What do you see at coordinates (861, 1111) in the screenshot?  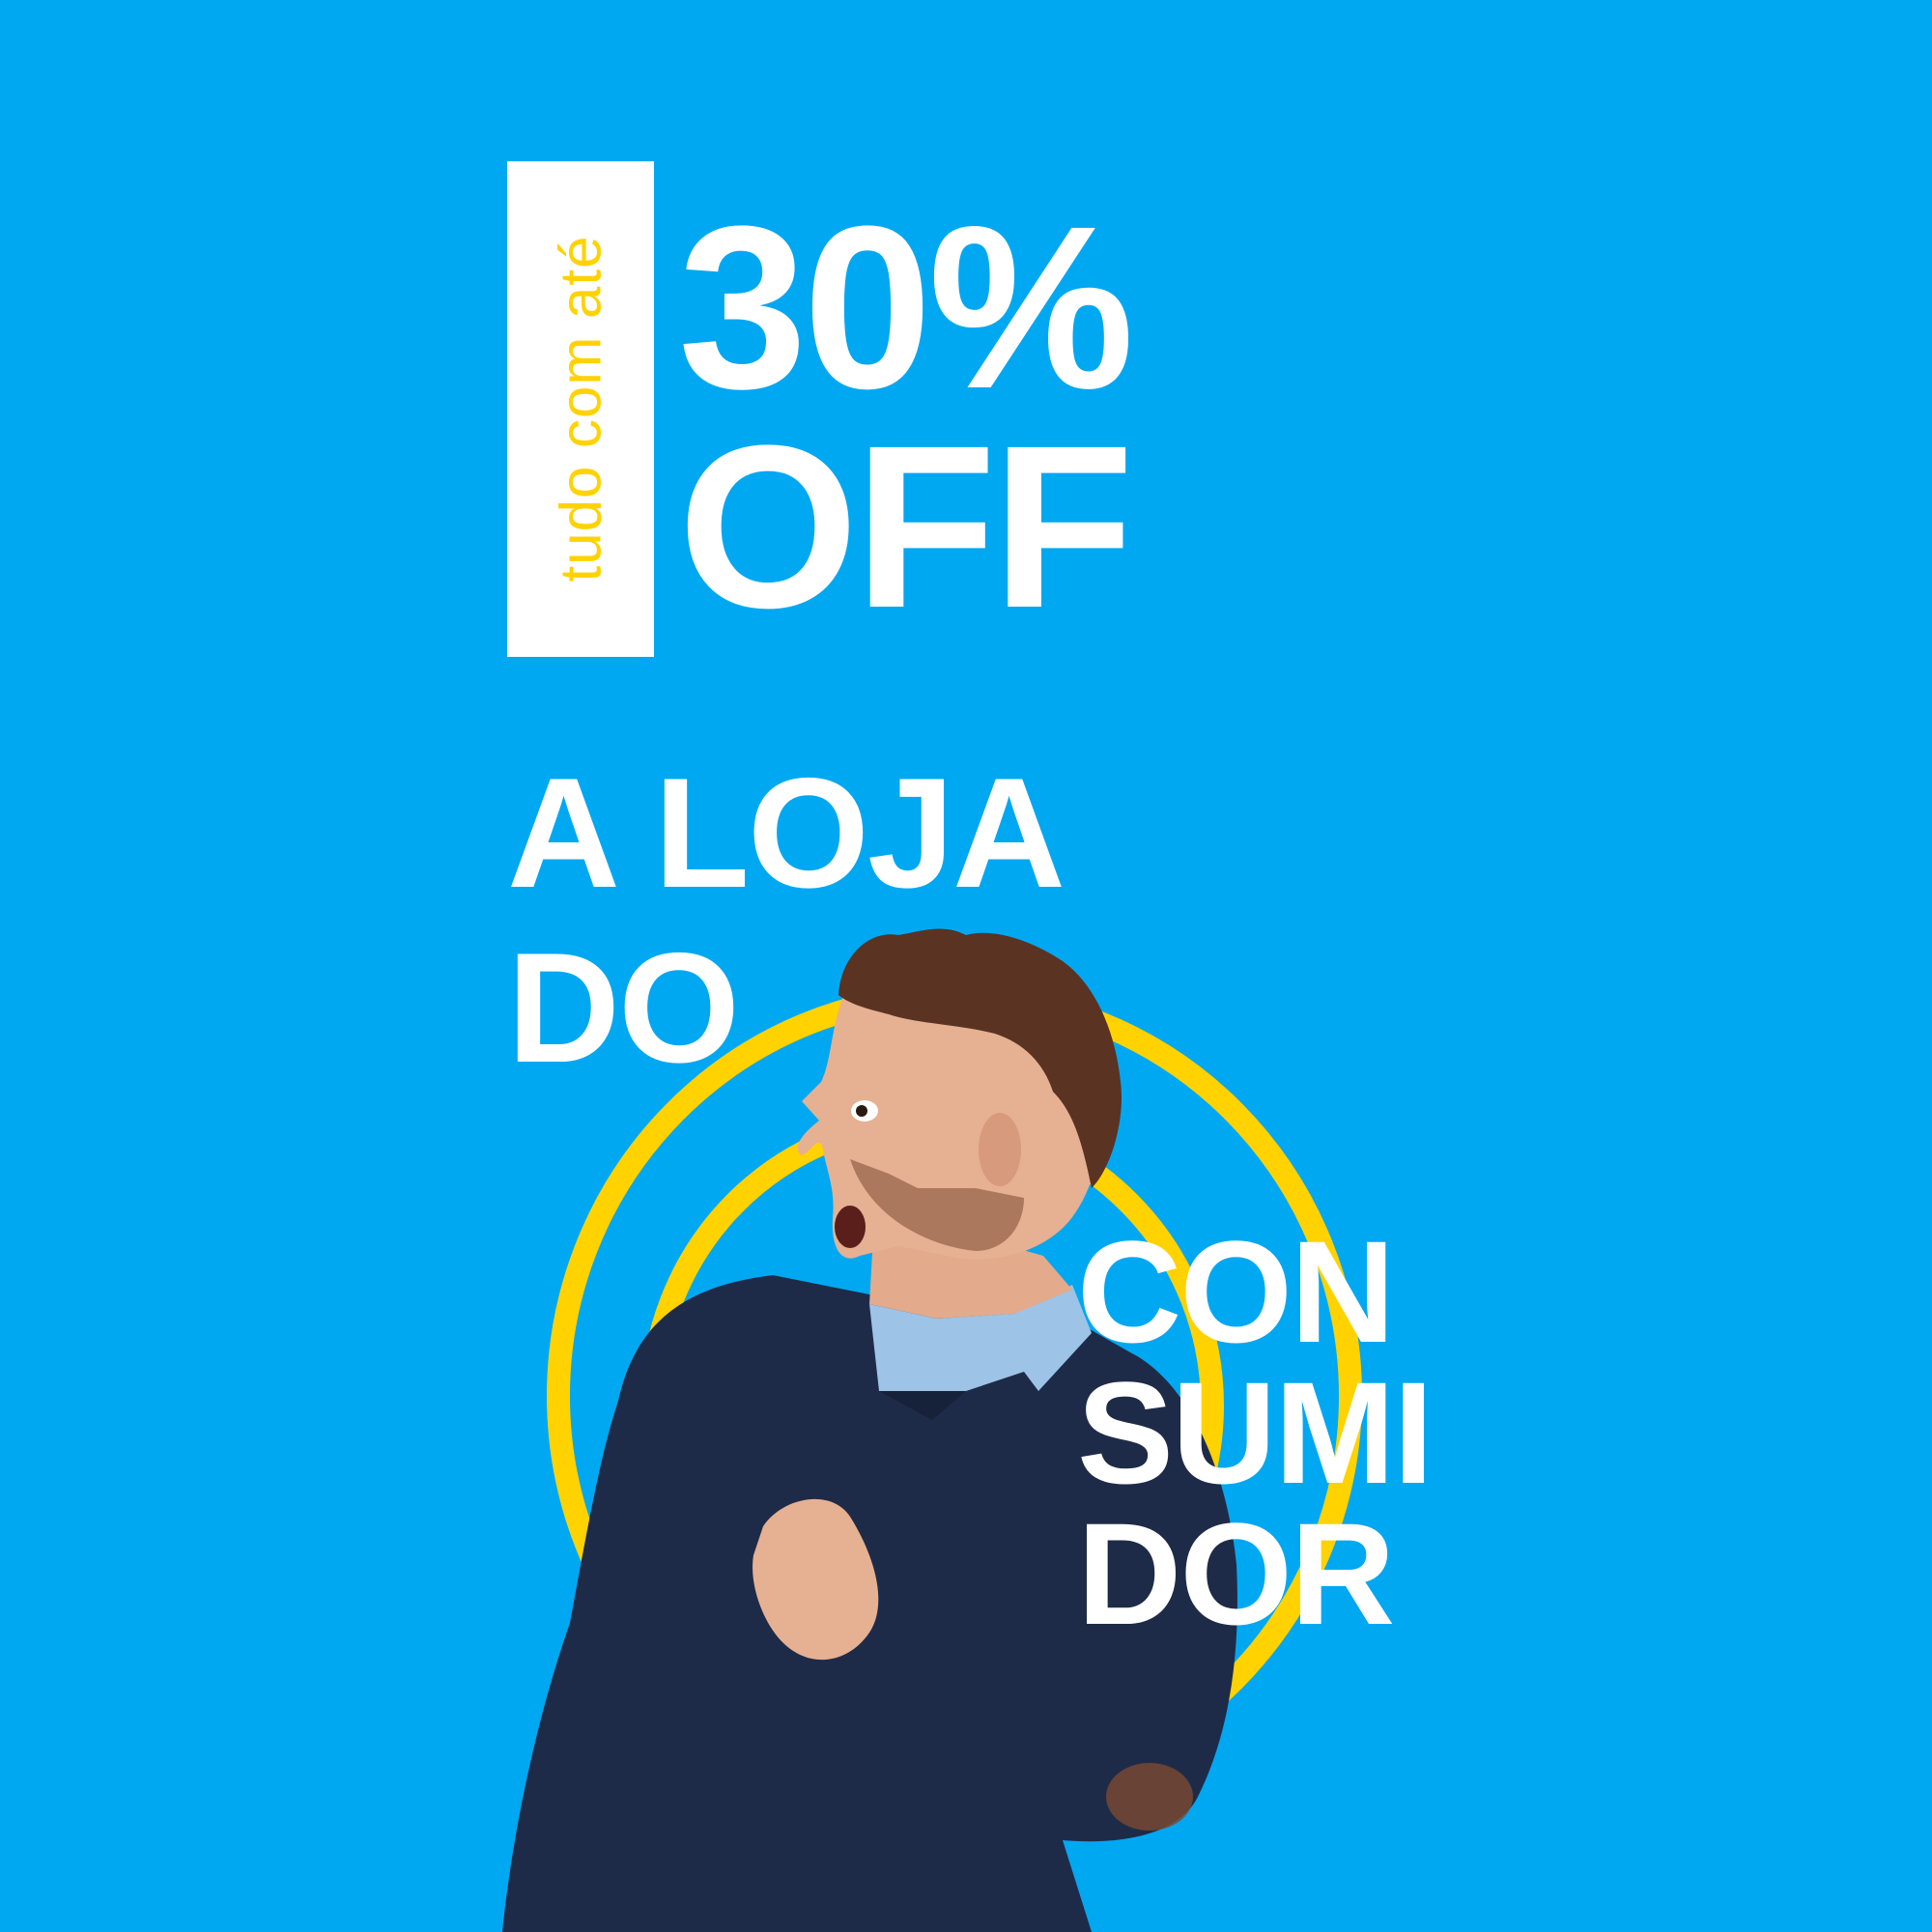 I see `pupil` at bounding box center [861, 1111].